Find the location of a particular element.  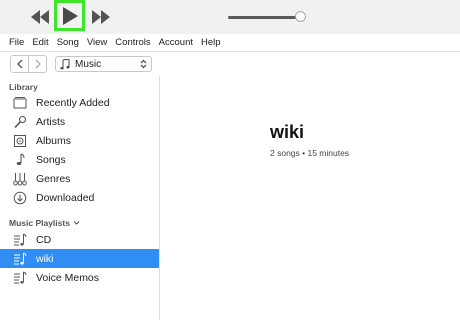

volume-fill is located at coordinates (264, 17).